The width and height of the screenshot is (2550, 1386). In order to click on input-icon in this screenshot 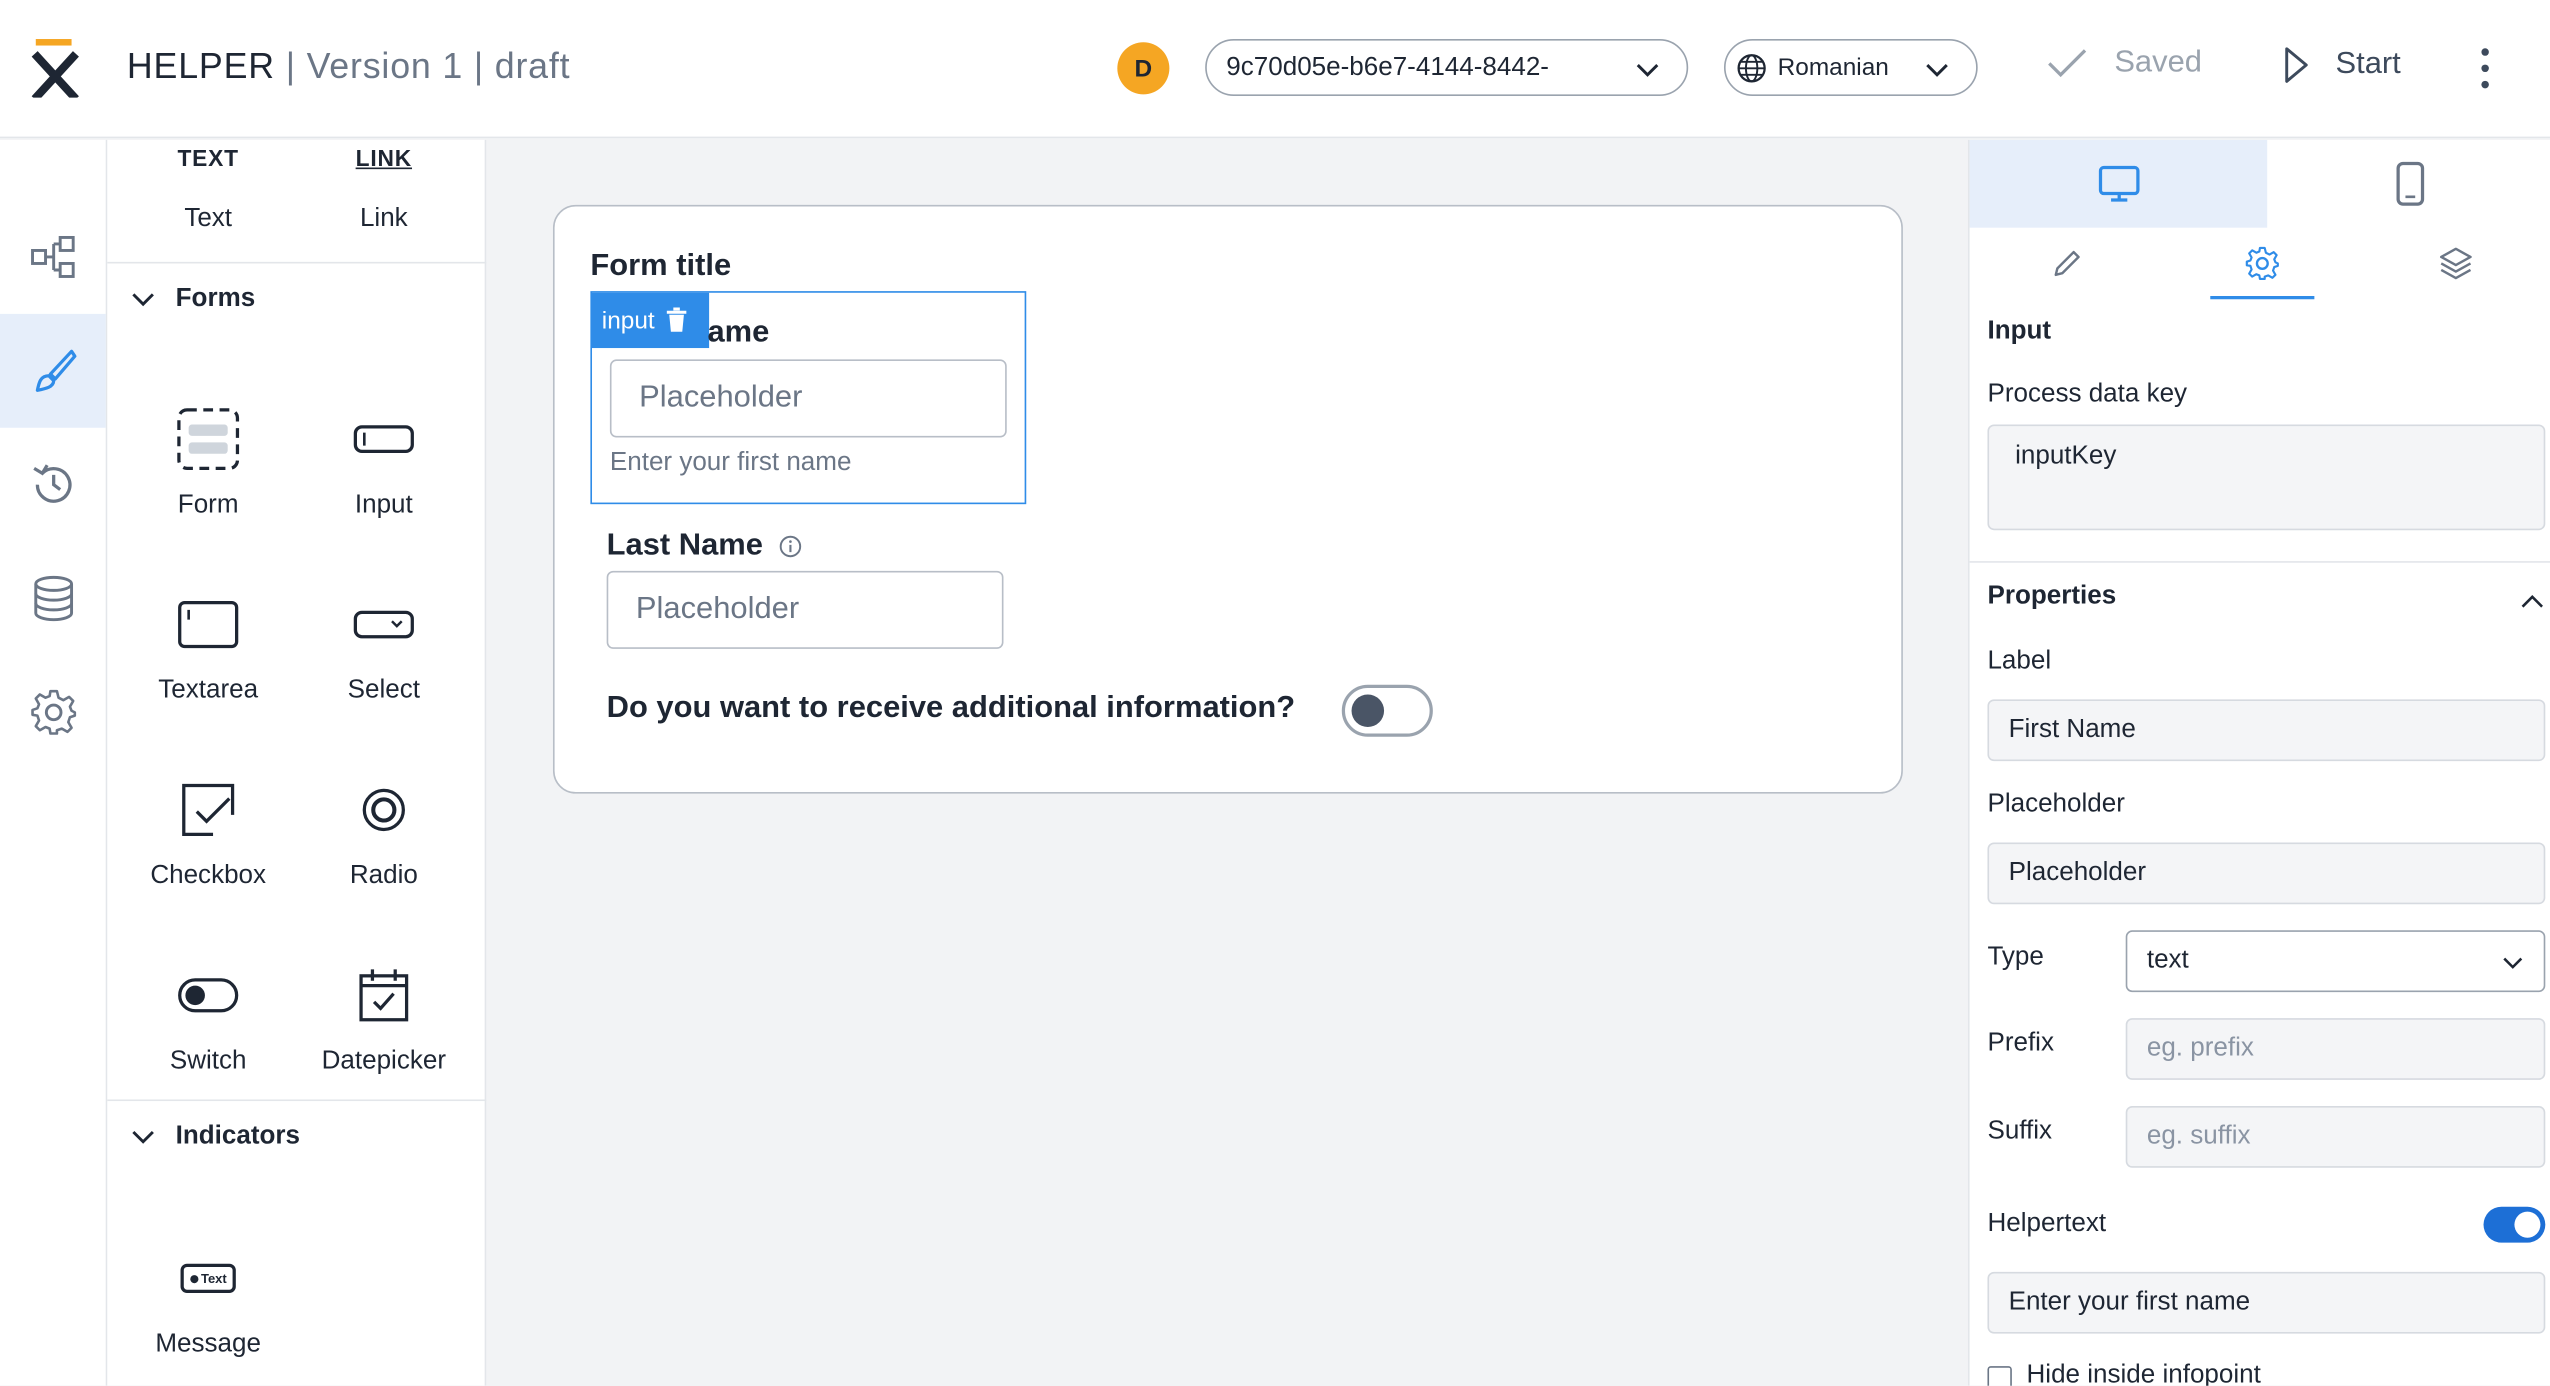, I will do `click(383, 439)`.